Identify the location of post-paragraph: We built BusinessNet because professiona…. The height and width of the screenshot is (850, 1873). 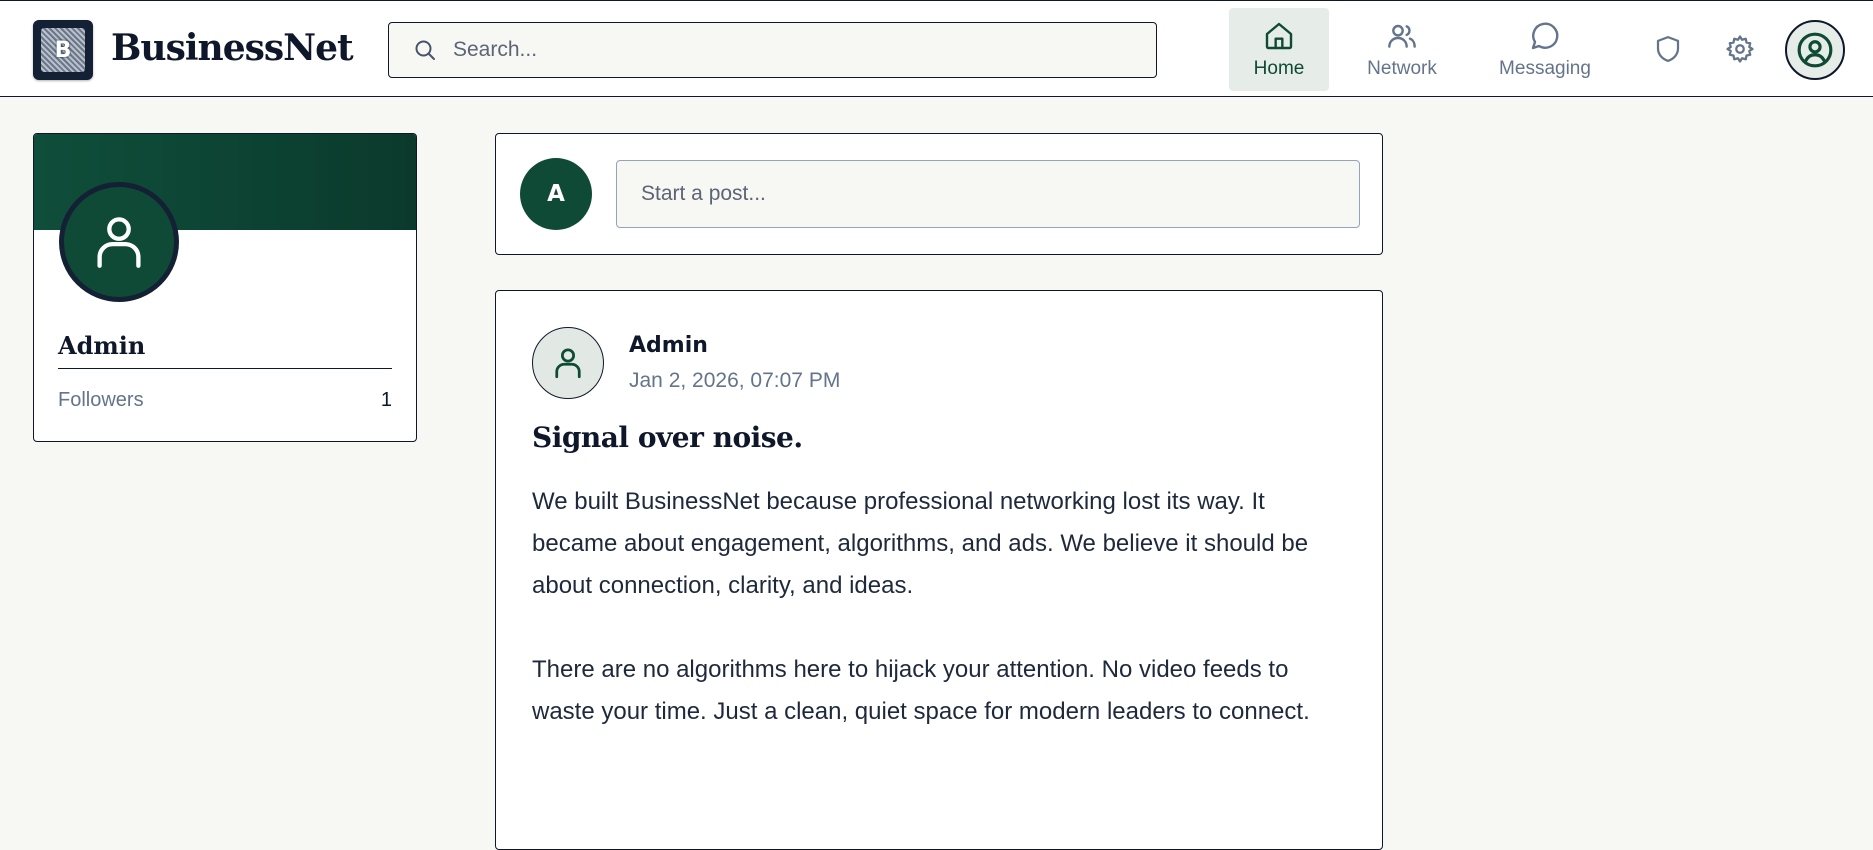
(920, 543).